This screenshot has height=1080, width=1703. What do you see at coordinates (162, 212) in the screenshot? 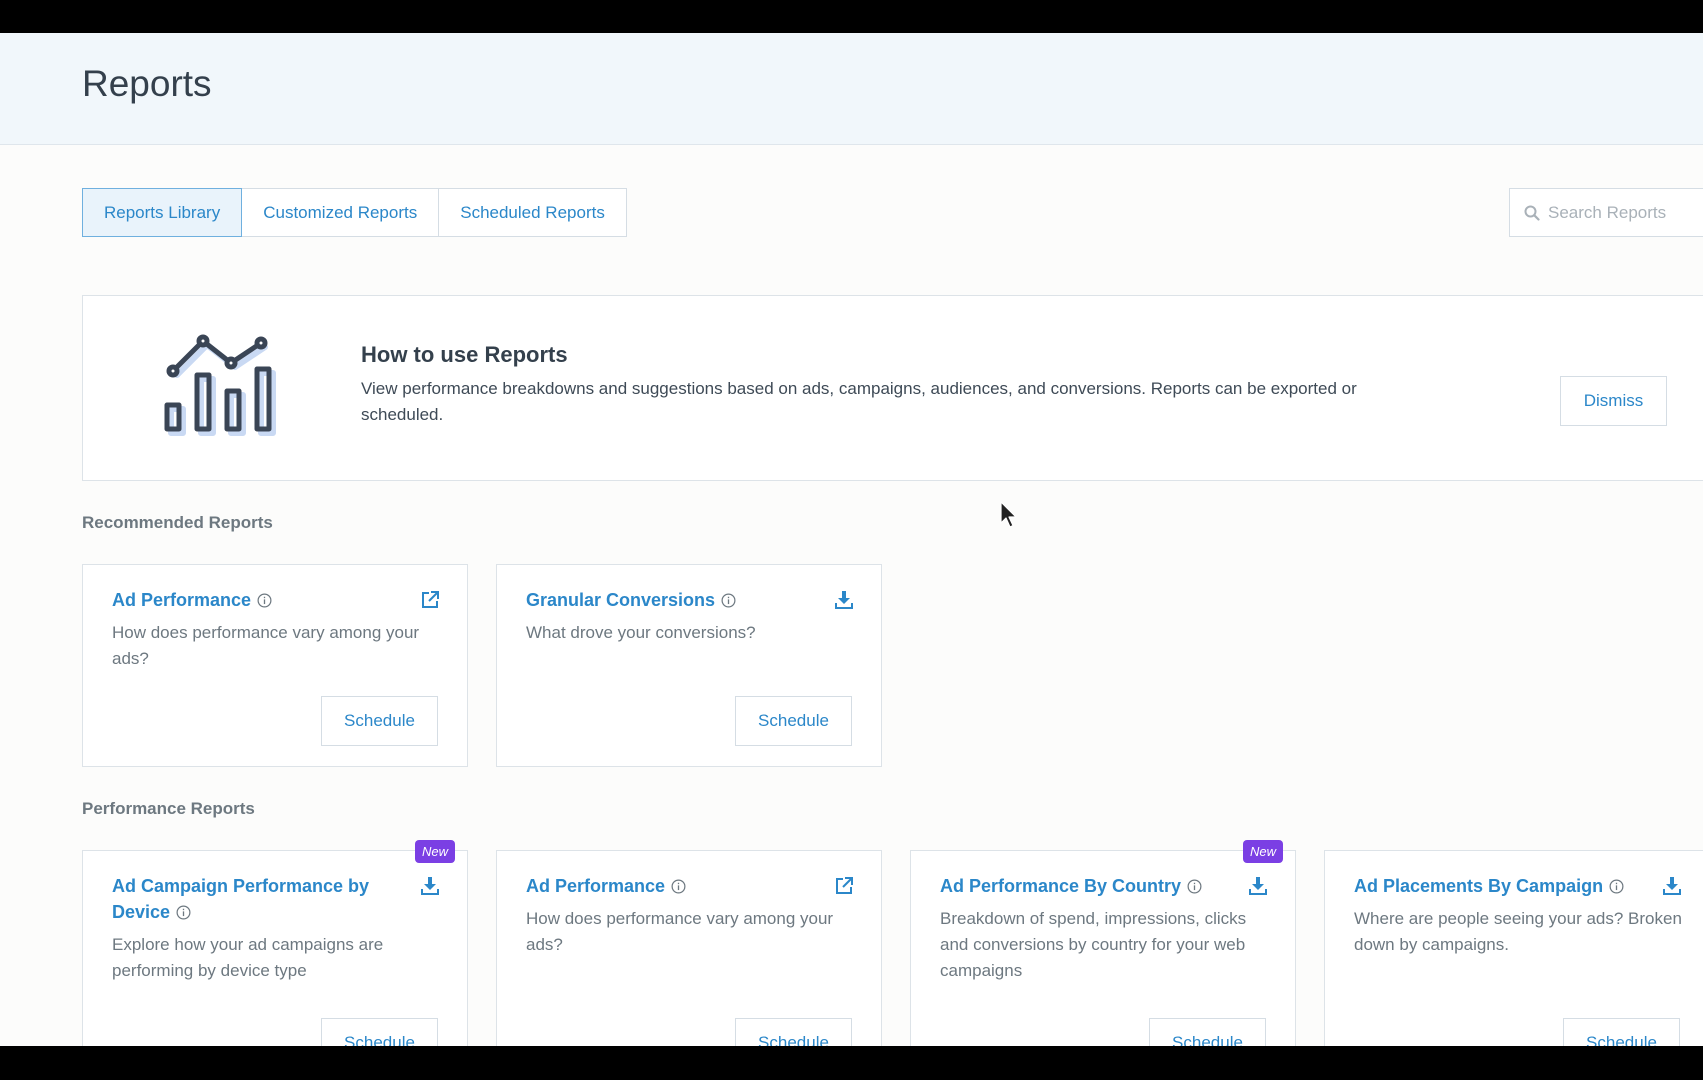
I see `tab-reports-library: Reports Library` at bounding box center [162, 212].